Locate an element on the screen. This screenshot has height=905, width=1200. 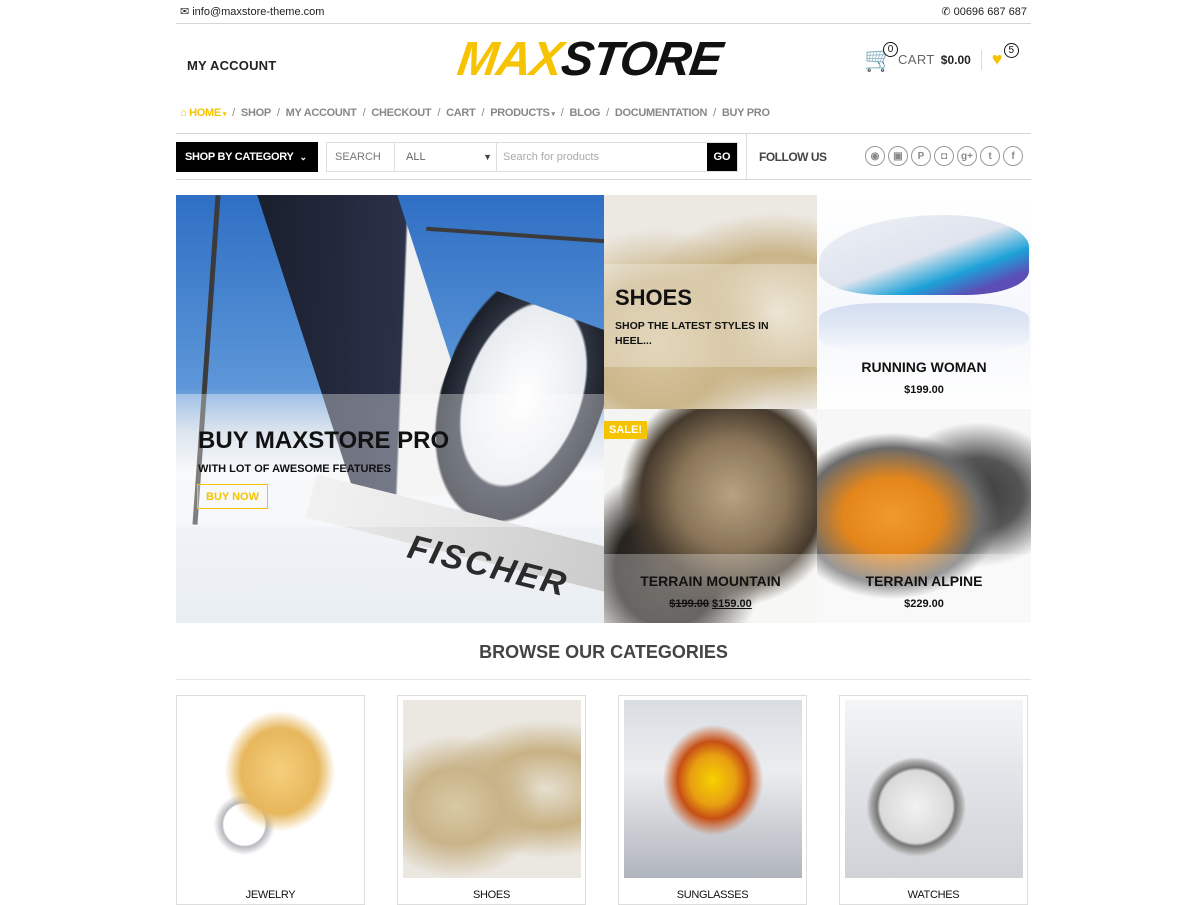
site-header: MY ACCOUNT MAXSTORE 🛒 0 CART $0.00 ♥ 5 is located at coordinates (603, 62).